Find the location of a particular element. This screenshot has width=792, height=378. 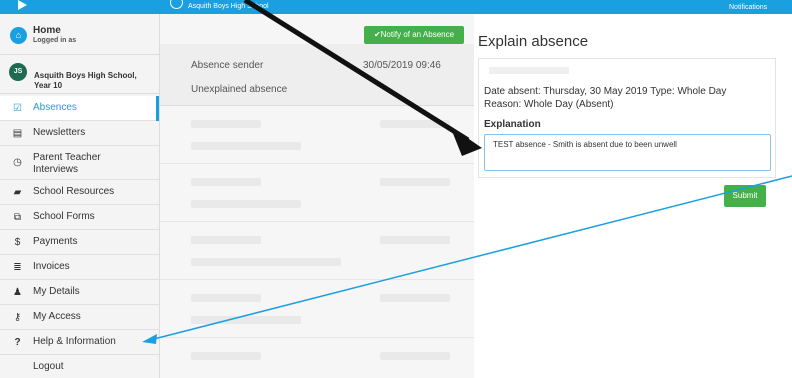

sidebar-item-label: Newsletters is located at coordinates (59, 132).